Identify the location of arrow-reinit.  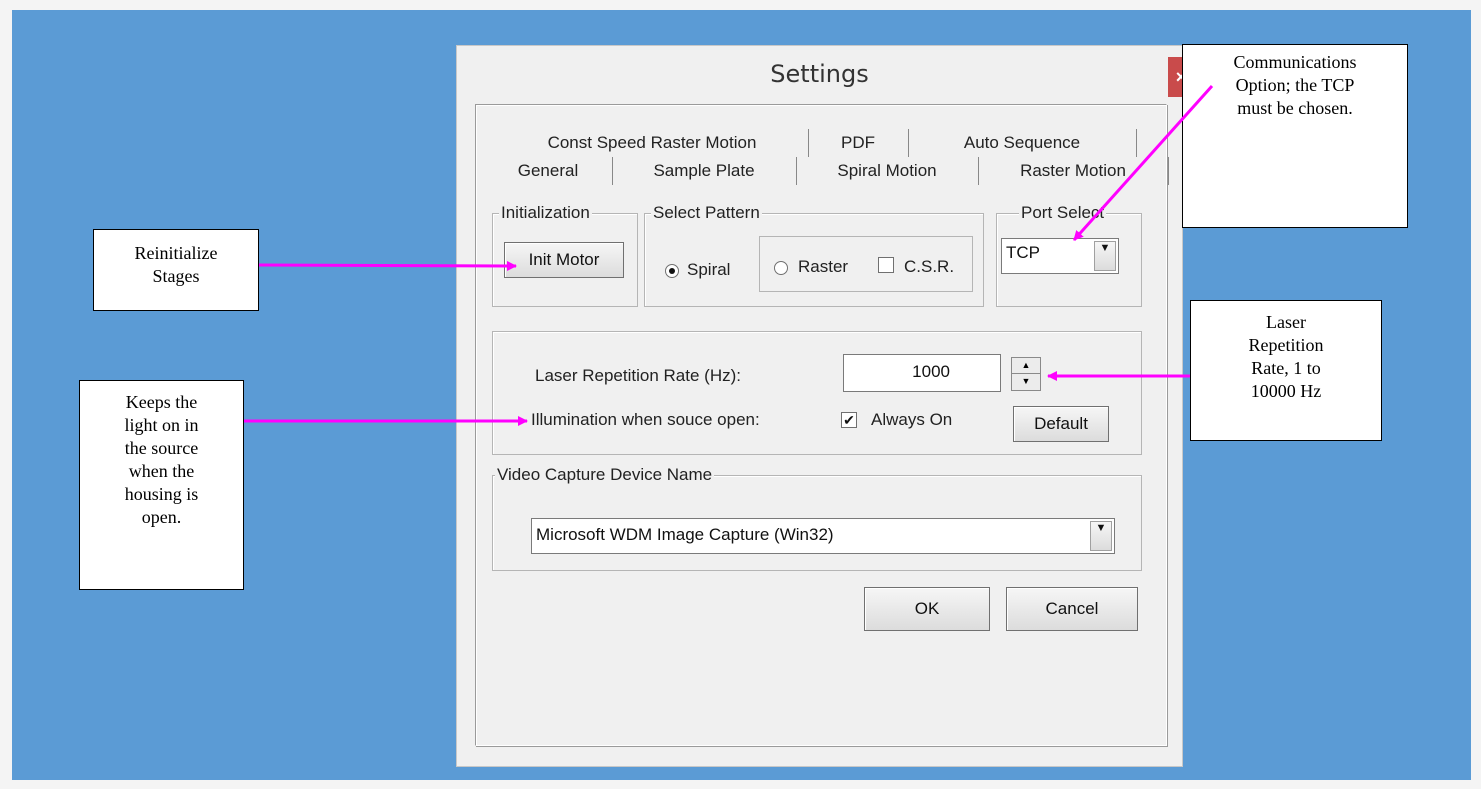
(387, 265).